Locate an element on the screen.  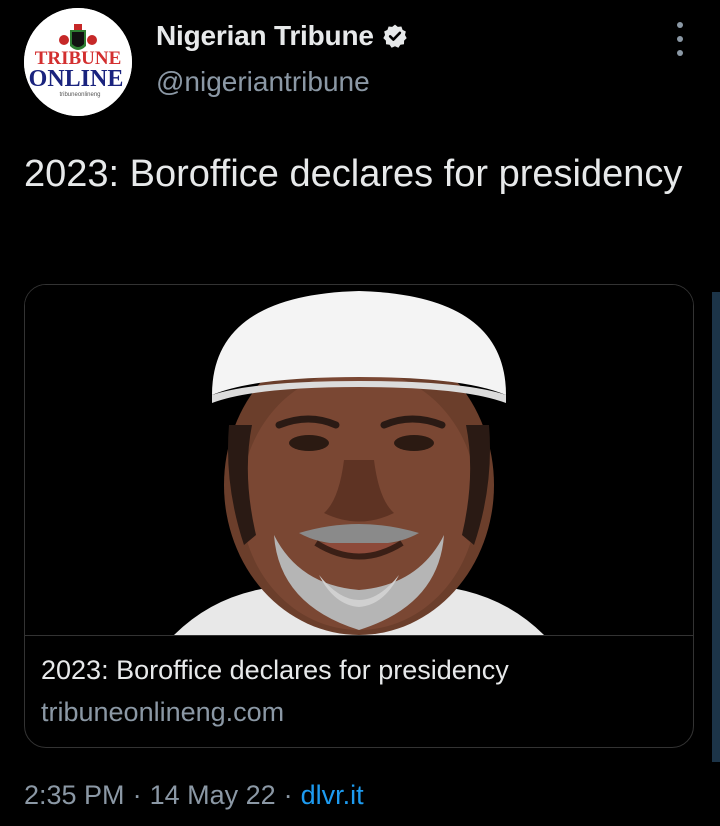
more-options-icon is located at coordinates (680, 39).